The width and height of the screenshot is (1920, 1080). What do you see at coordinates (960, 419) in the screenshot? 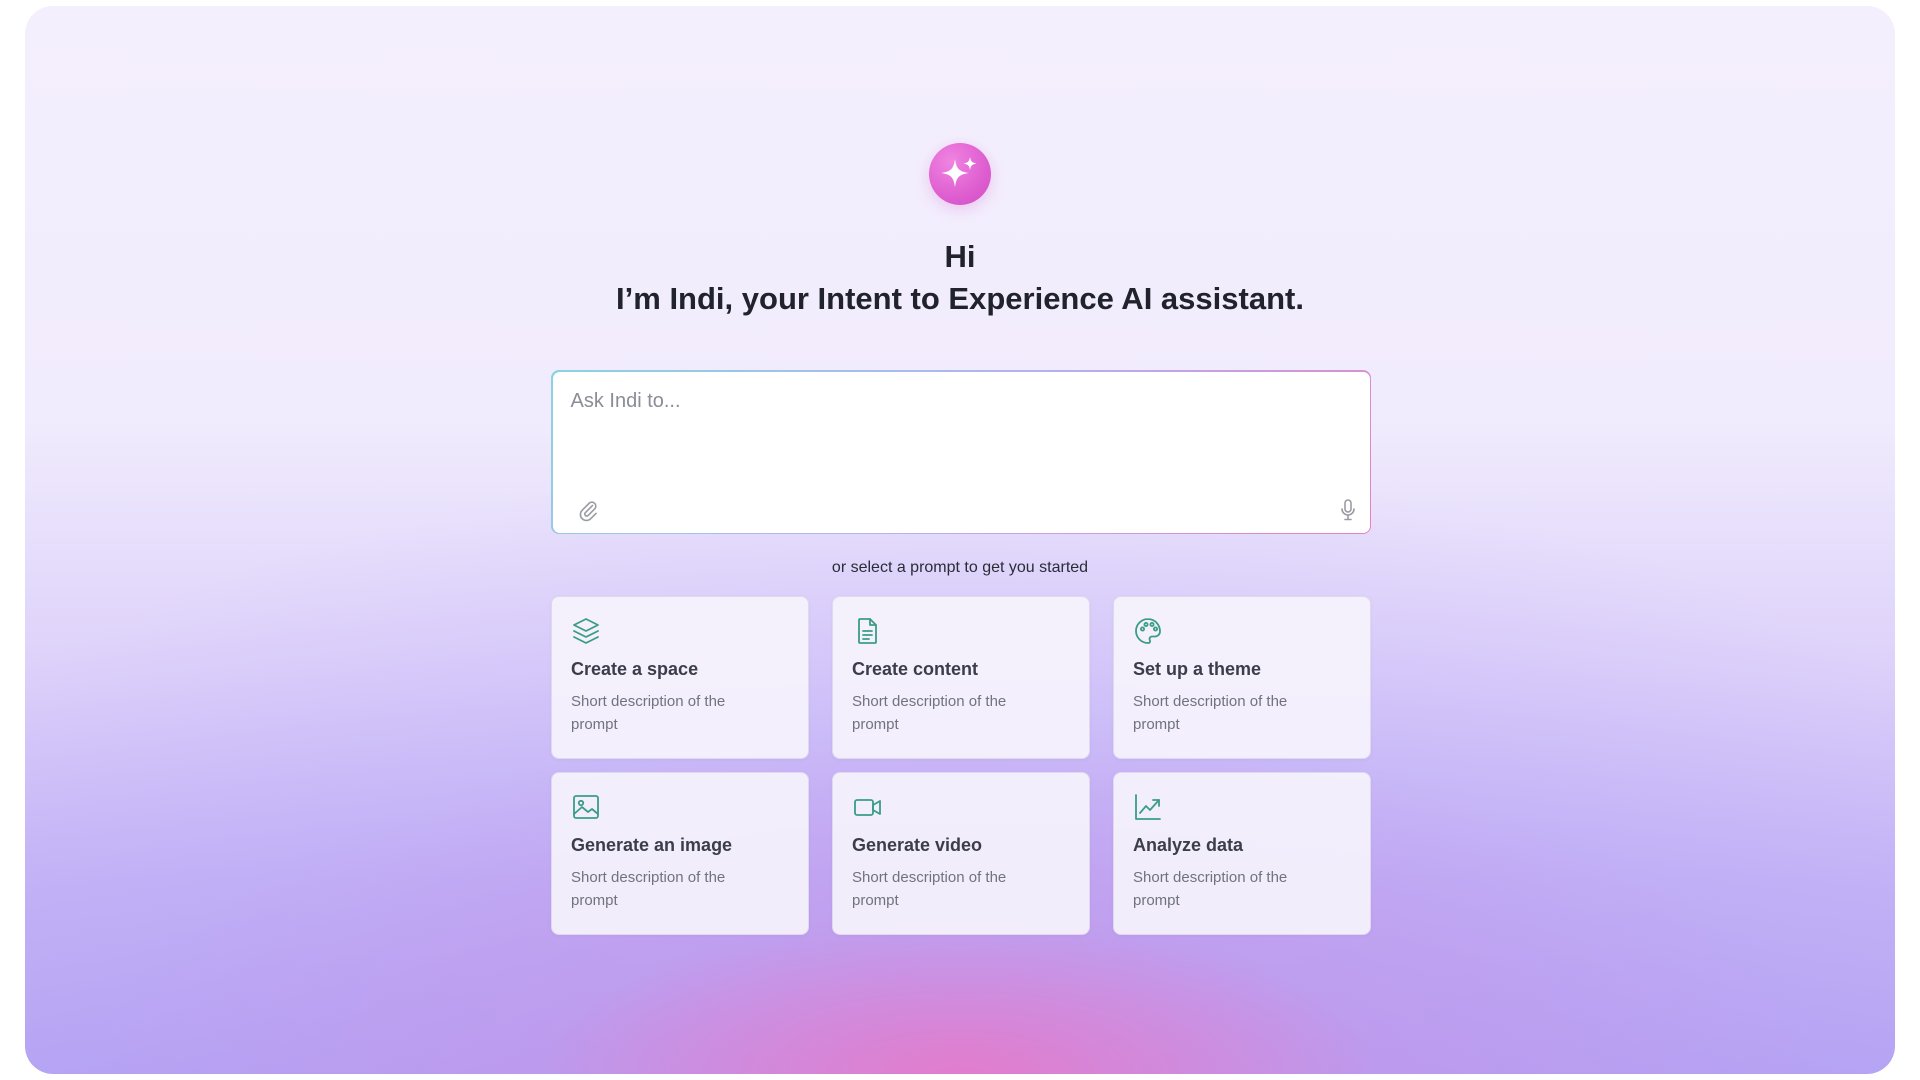
I see `prompt-input` at bounding box center [960, 419].